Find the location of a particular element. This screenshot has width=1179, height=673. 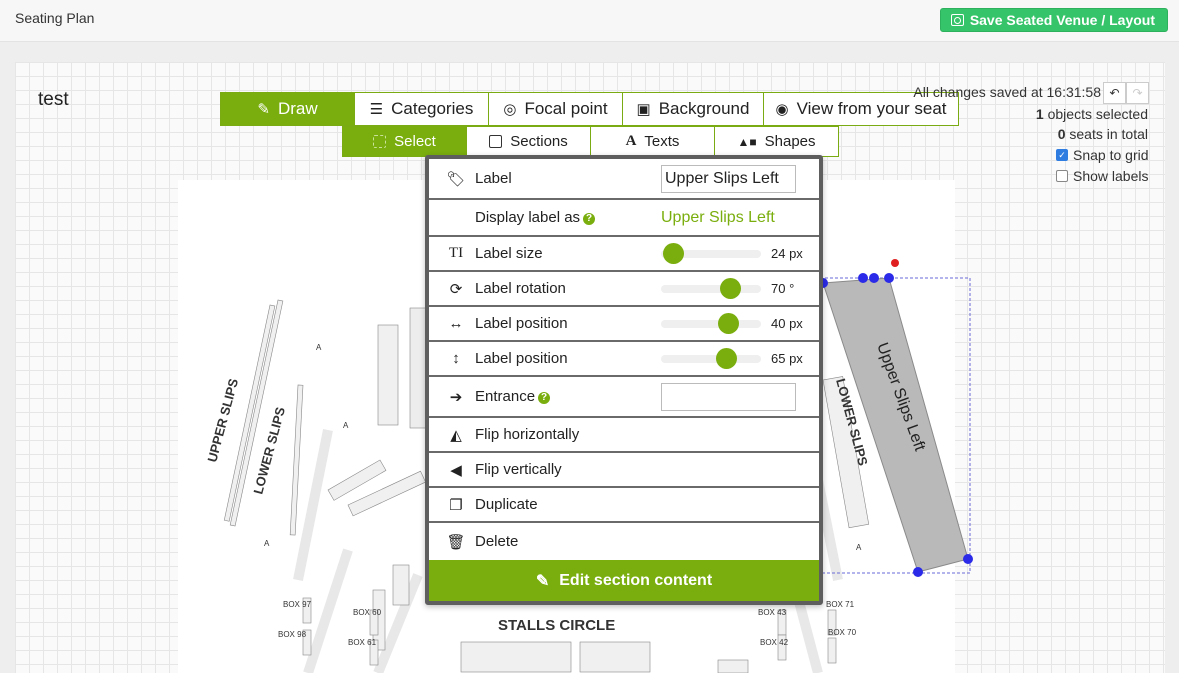

trash-icon: 🗑 is located at coordinates (456, 542).